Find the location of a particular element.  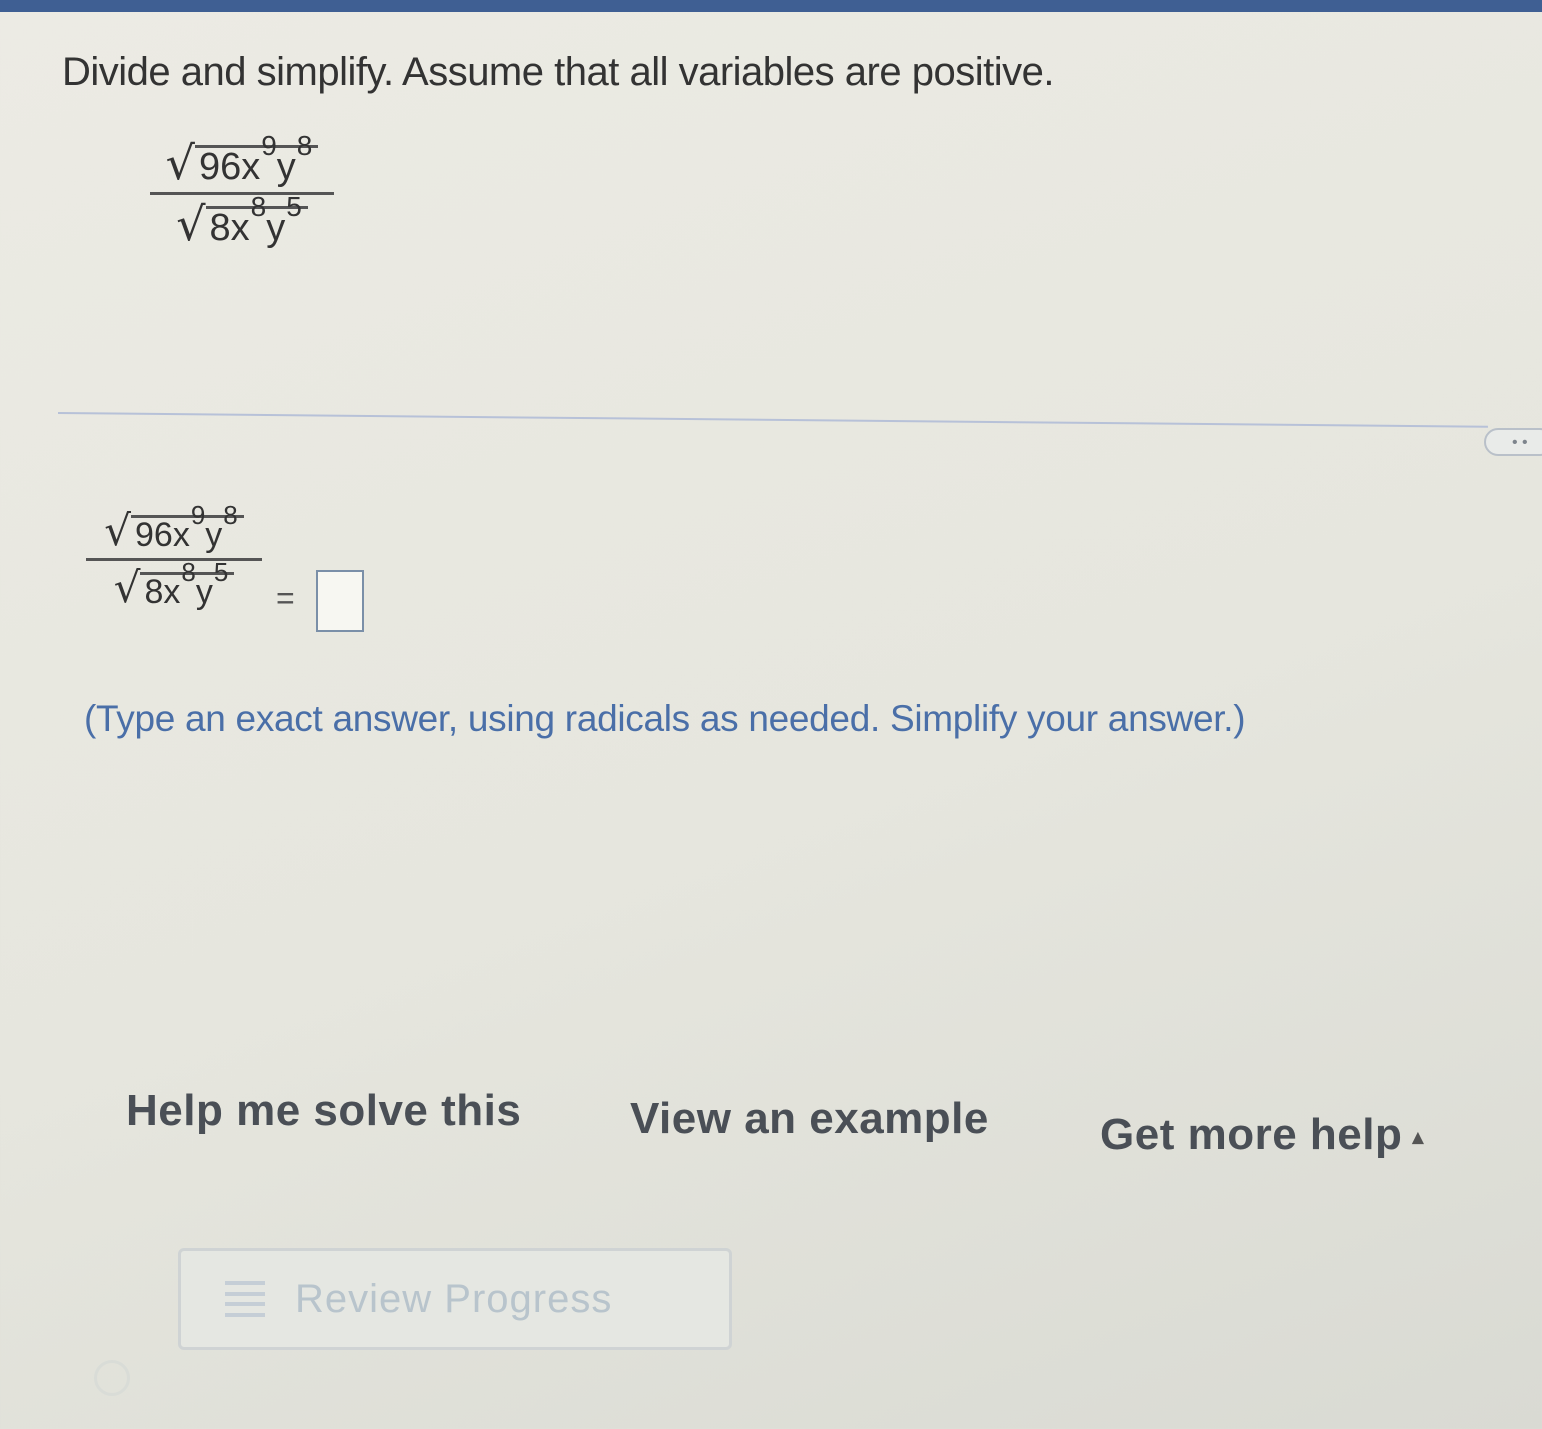

question-expression: √ 96x 9 y 8 √ 8x 8 y 5 is located at coordinates (242, 191).